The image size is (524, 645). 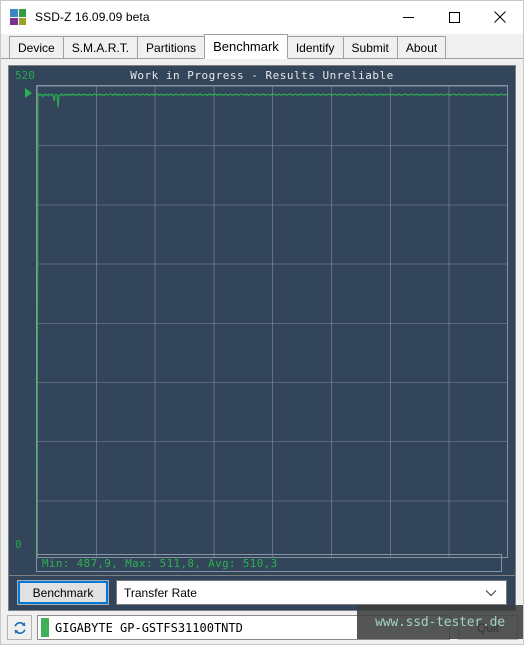 I want to click on y-axis-min-label: 0, so click(x=18, y=544).